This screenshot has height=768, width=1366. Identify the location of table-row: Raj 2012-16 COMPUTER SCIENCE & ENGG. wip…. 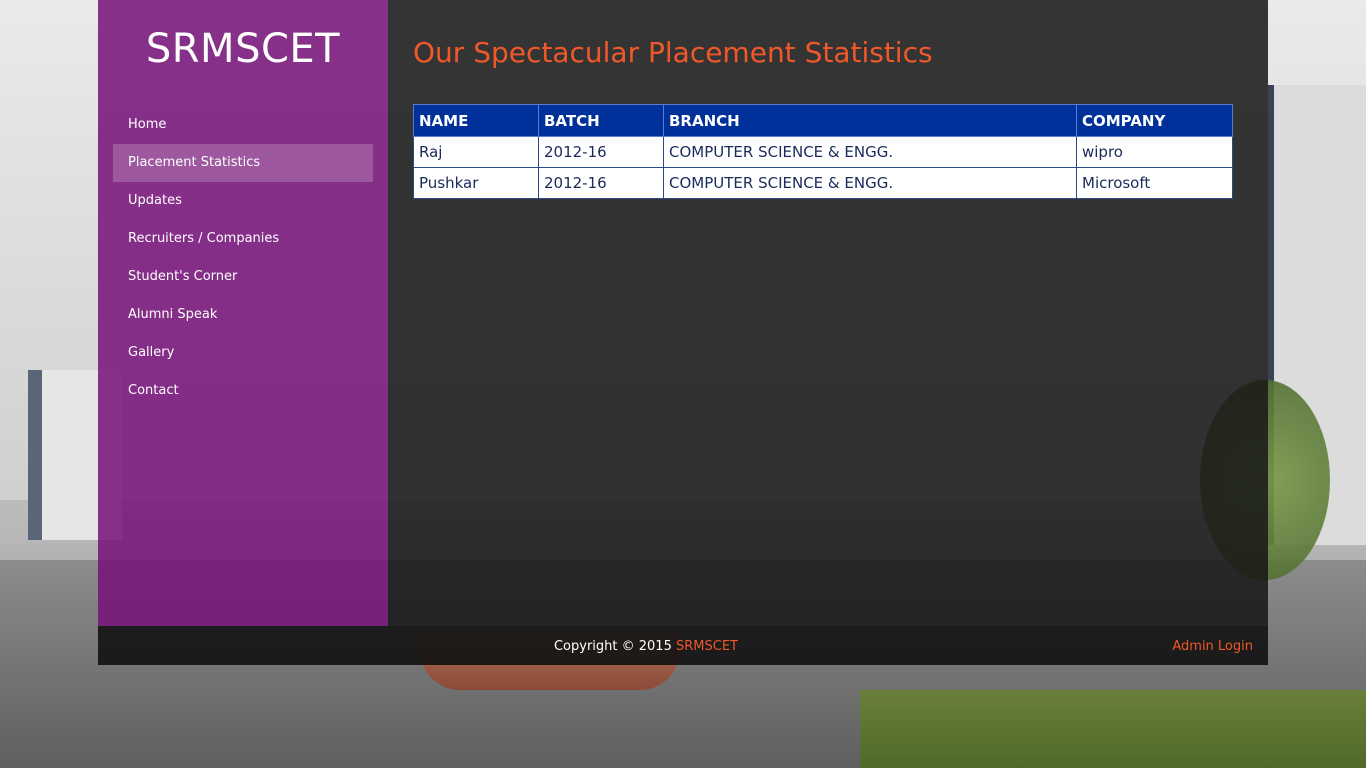
(823, 152).